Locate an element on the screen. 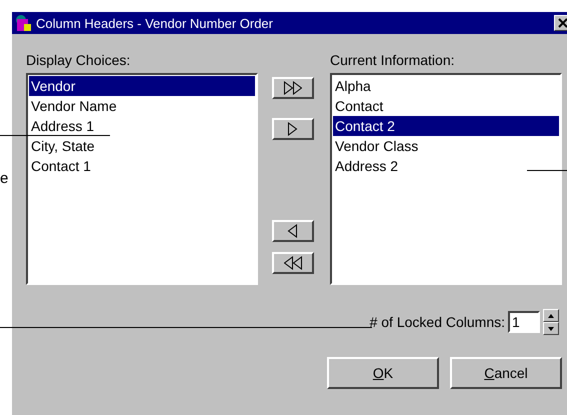  ok-button: OK is located at coordinates (383, 373).